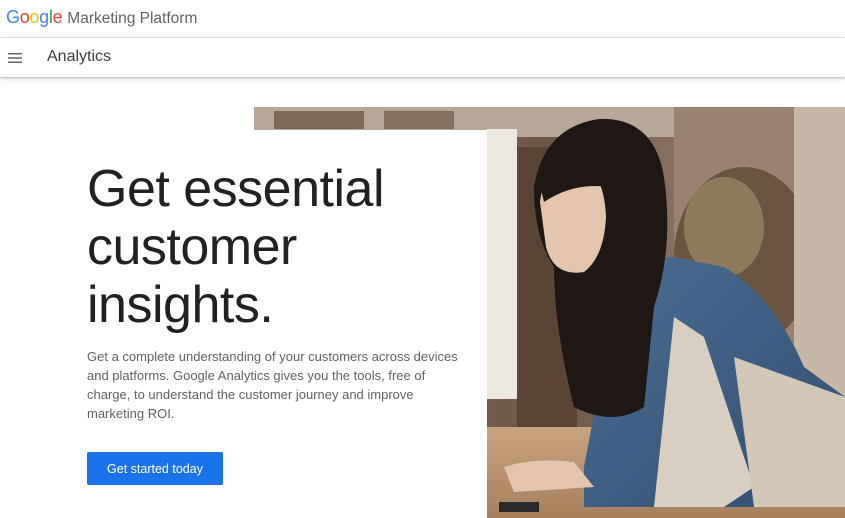  I want to click on brand-product-name: Marketing Platform, so click(132, 18).